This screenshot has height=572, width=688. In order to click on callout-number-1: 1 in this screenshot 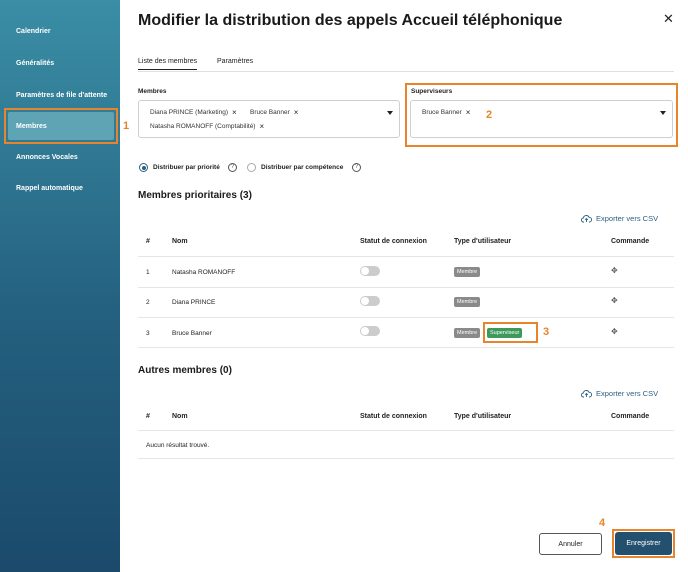, I will do `click(126, 126)`.